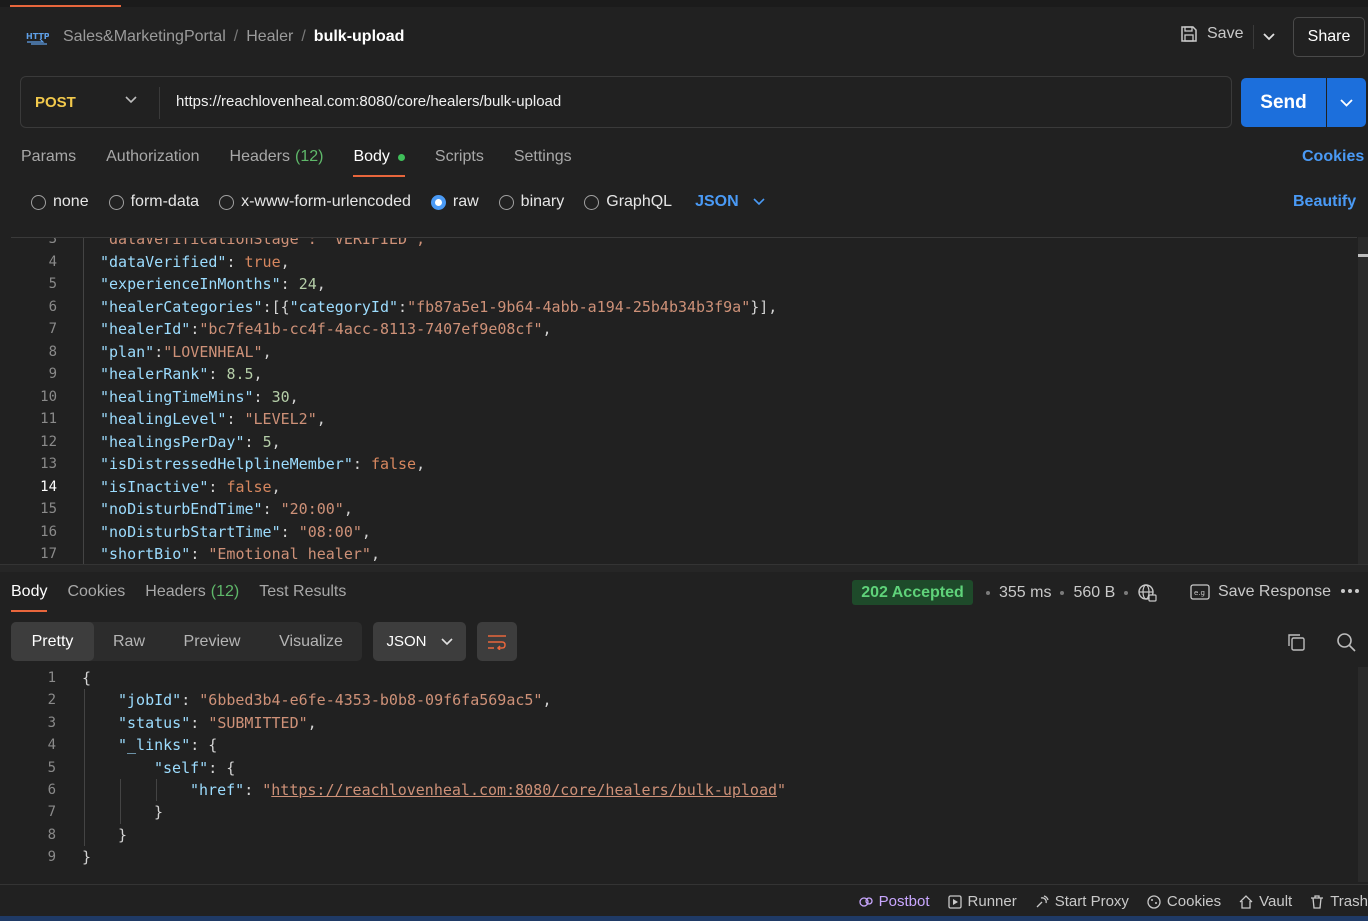 Image resolution: width=1368 pixels, height=921 pixels. I want to click on send-button: Send, so click(1283, 102).